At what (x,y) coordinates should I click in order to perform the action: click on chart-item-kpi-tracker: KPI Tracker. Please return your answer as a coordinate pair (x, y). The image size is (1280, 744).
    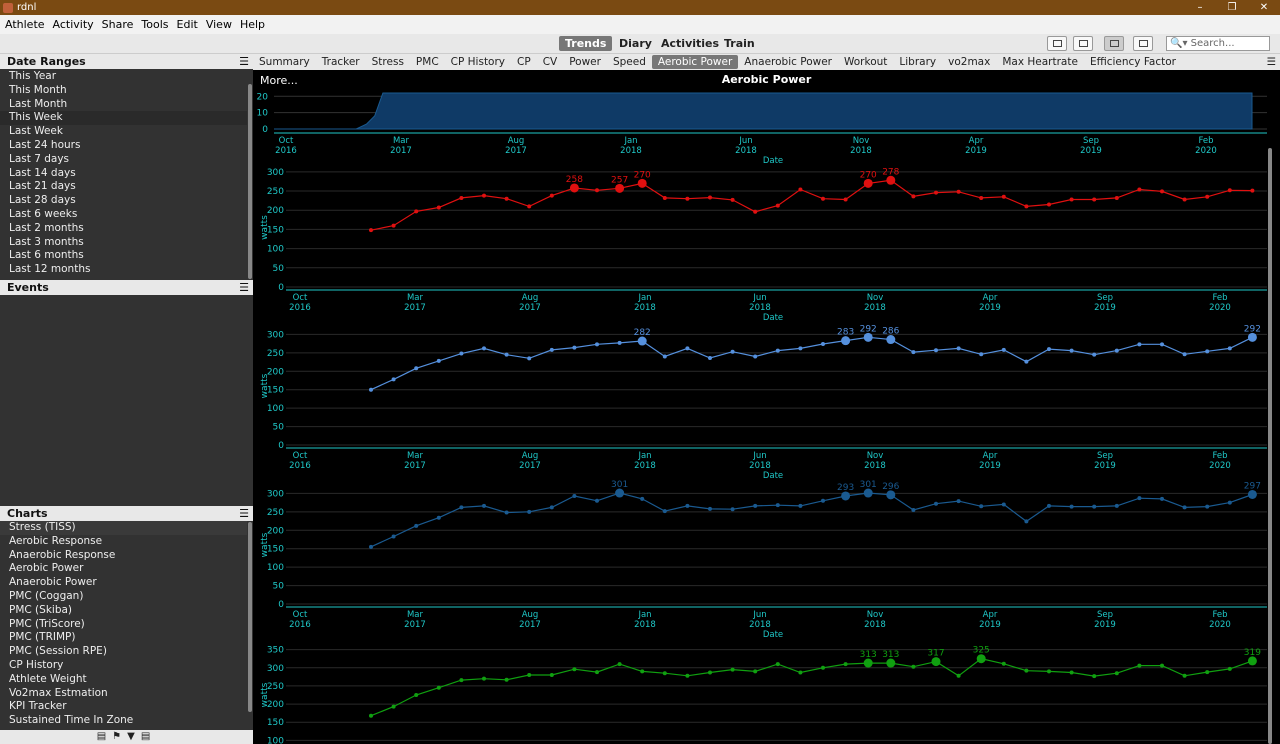
    Looking at the image, I should click on (123, 707).